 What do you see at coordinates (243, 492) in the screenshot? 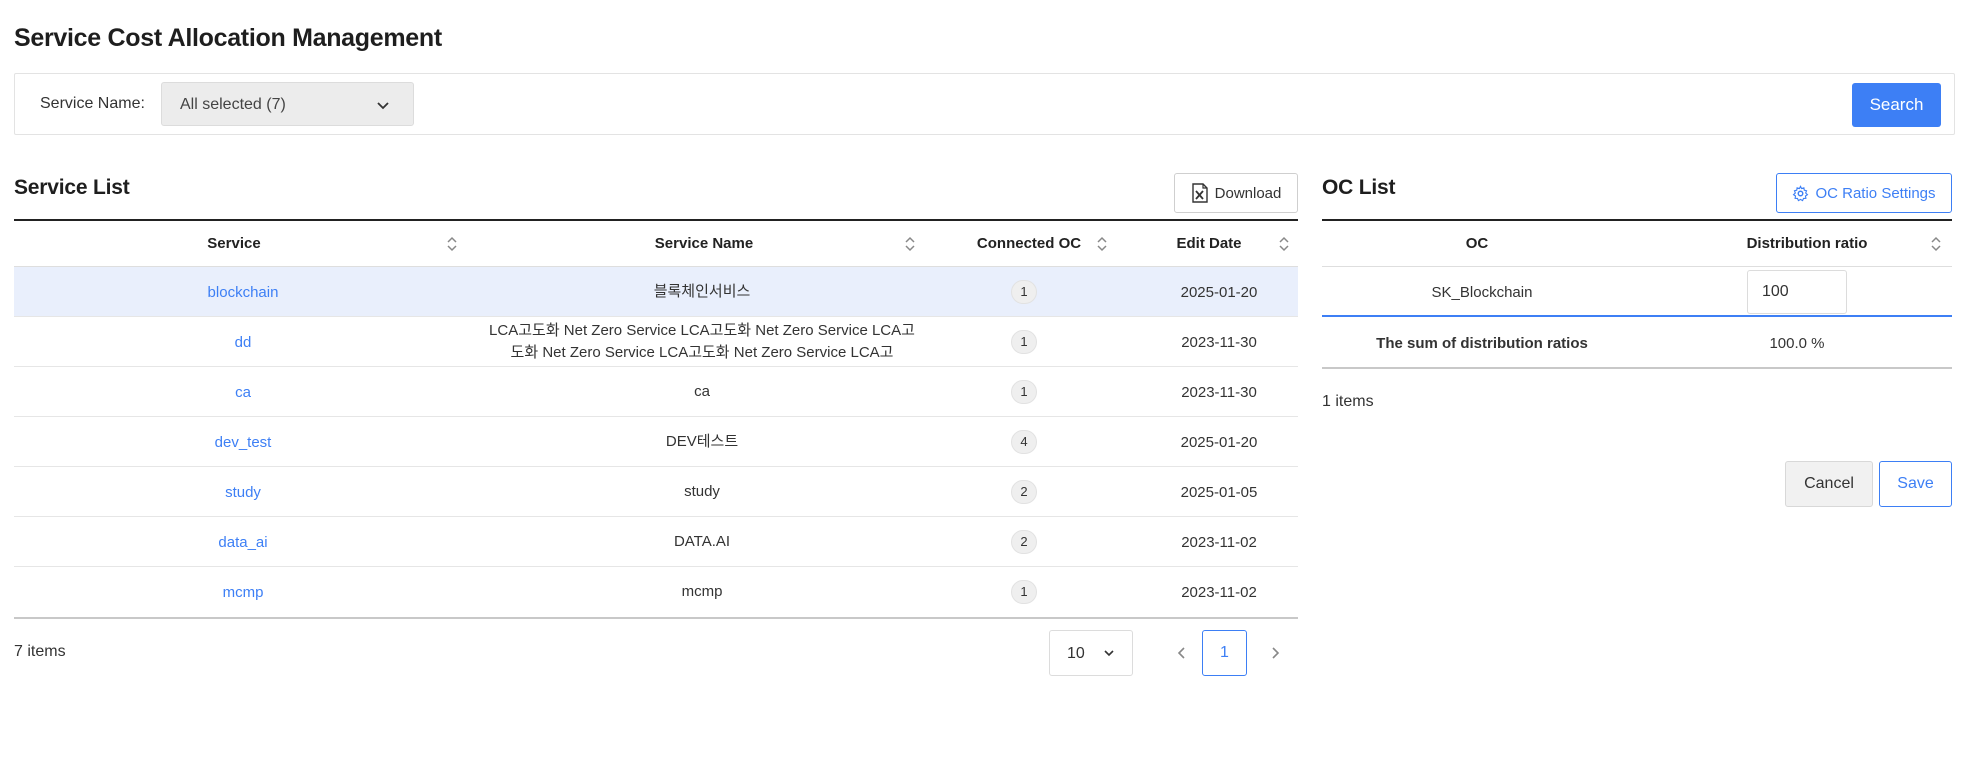
I see `service-link: study` at bounding box center [243, 492].